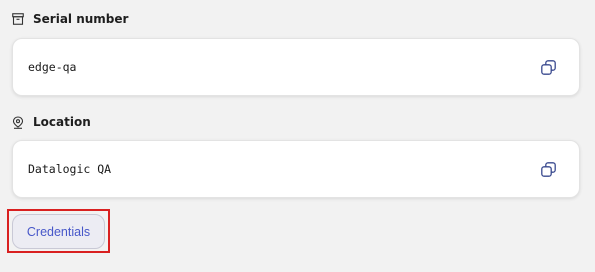  What do you see at coordinates (18, 122) in the screenshot?
I see `location-pin-icon` at bounding box center [18, 122].